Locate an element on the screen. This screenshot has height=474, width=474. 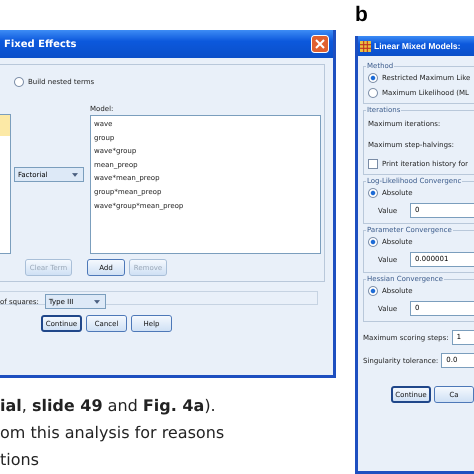
table-icon is located at coordinates (365, 46).